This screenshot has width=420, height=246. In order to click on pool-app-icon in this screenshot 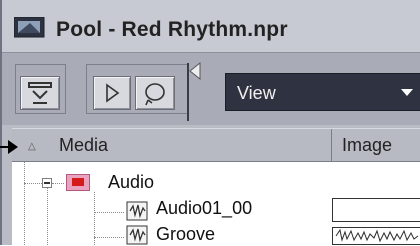, I will do `click(30, 28)`.